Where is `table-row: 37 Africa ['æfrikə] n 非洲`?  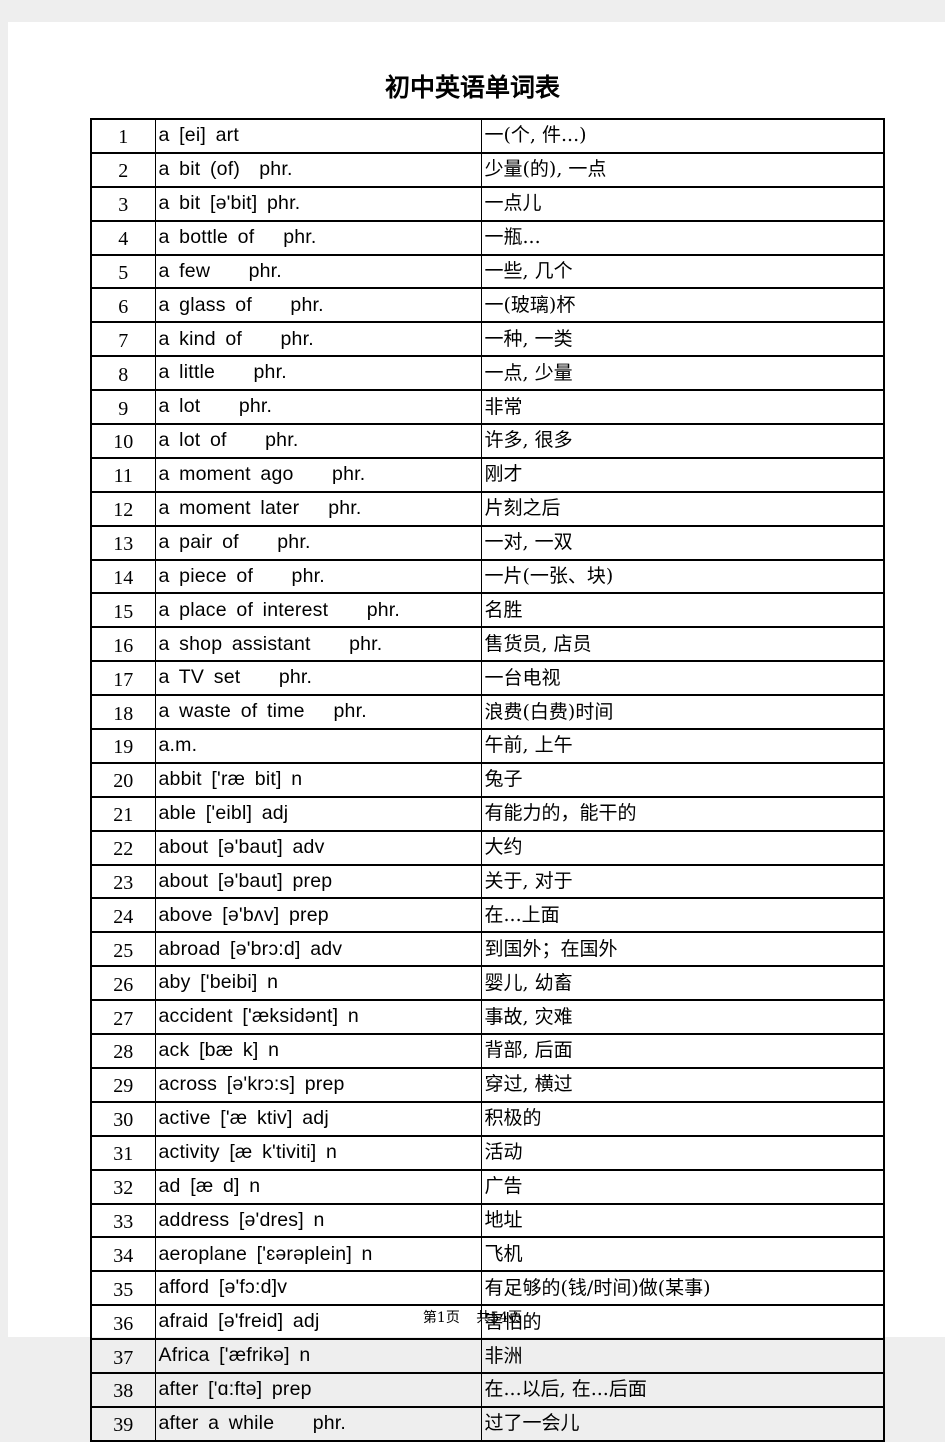 table-row: 37 Africa ['æfrikə] n 非洲 is located at coordinates (487, 1356).